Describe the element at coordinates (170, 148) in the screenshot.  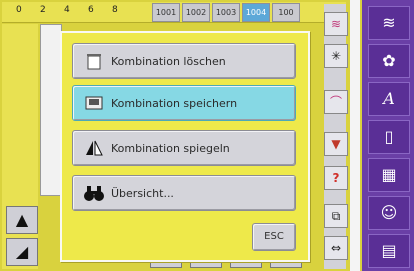
I see `menu-item-label: Kombination spiegeln` at that location.